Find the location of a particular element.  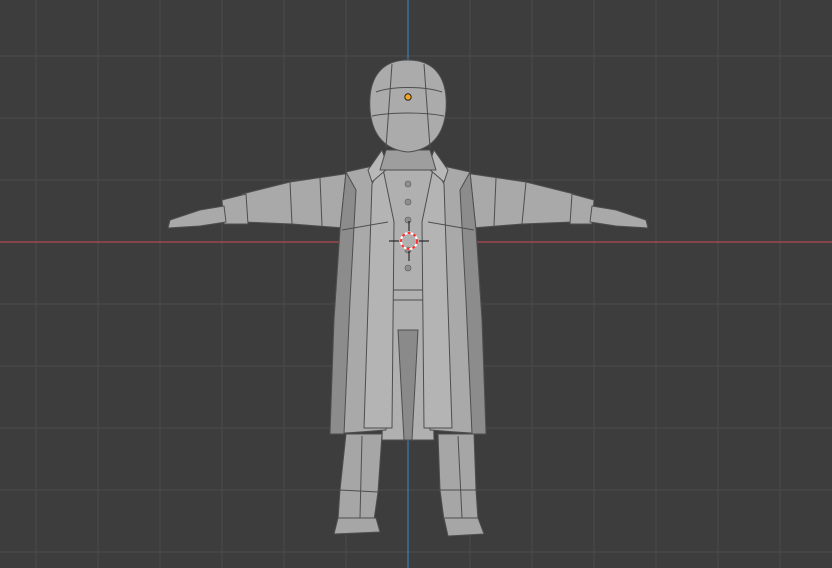

object-origin-point is located at coordinates (408, 97).